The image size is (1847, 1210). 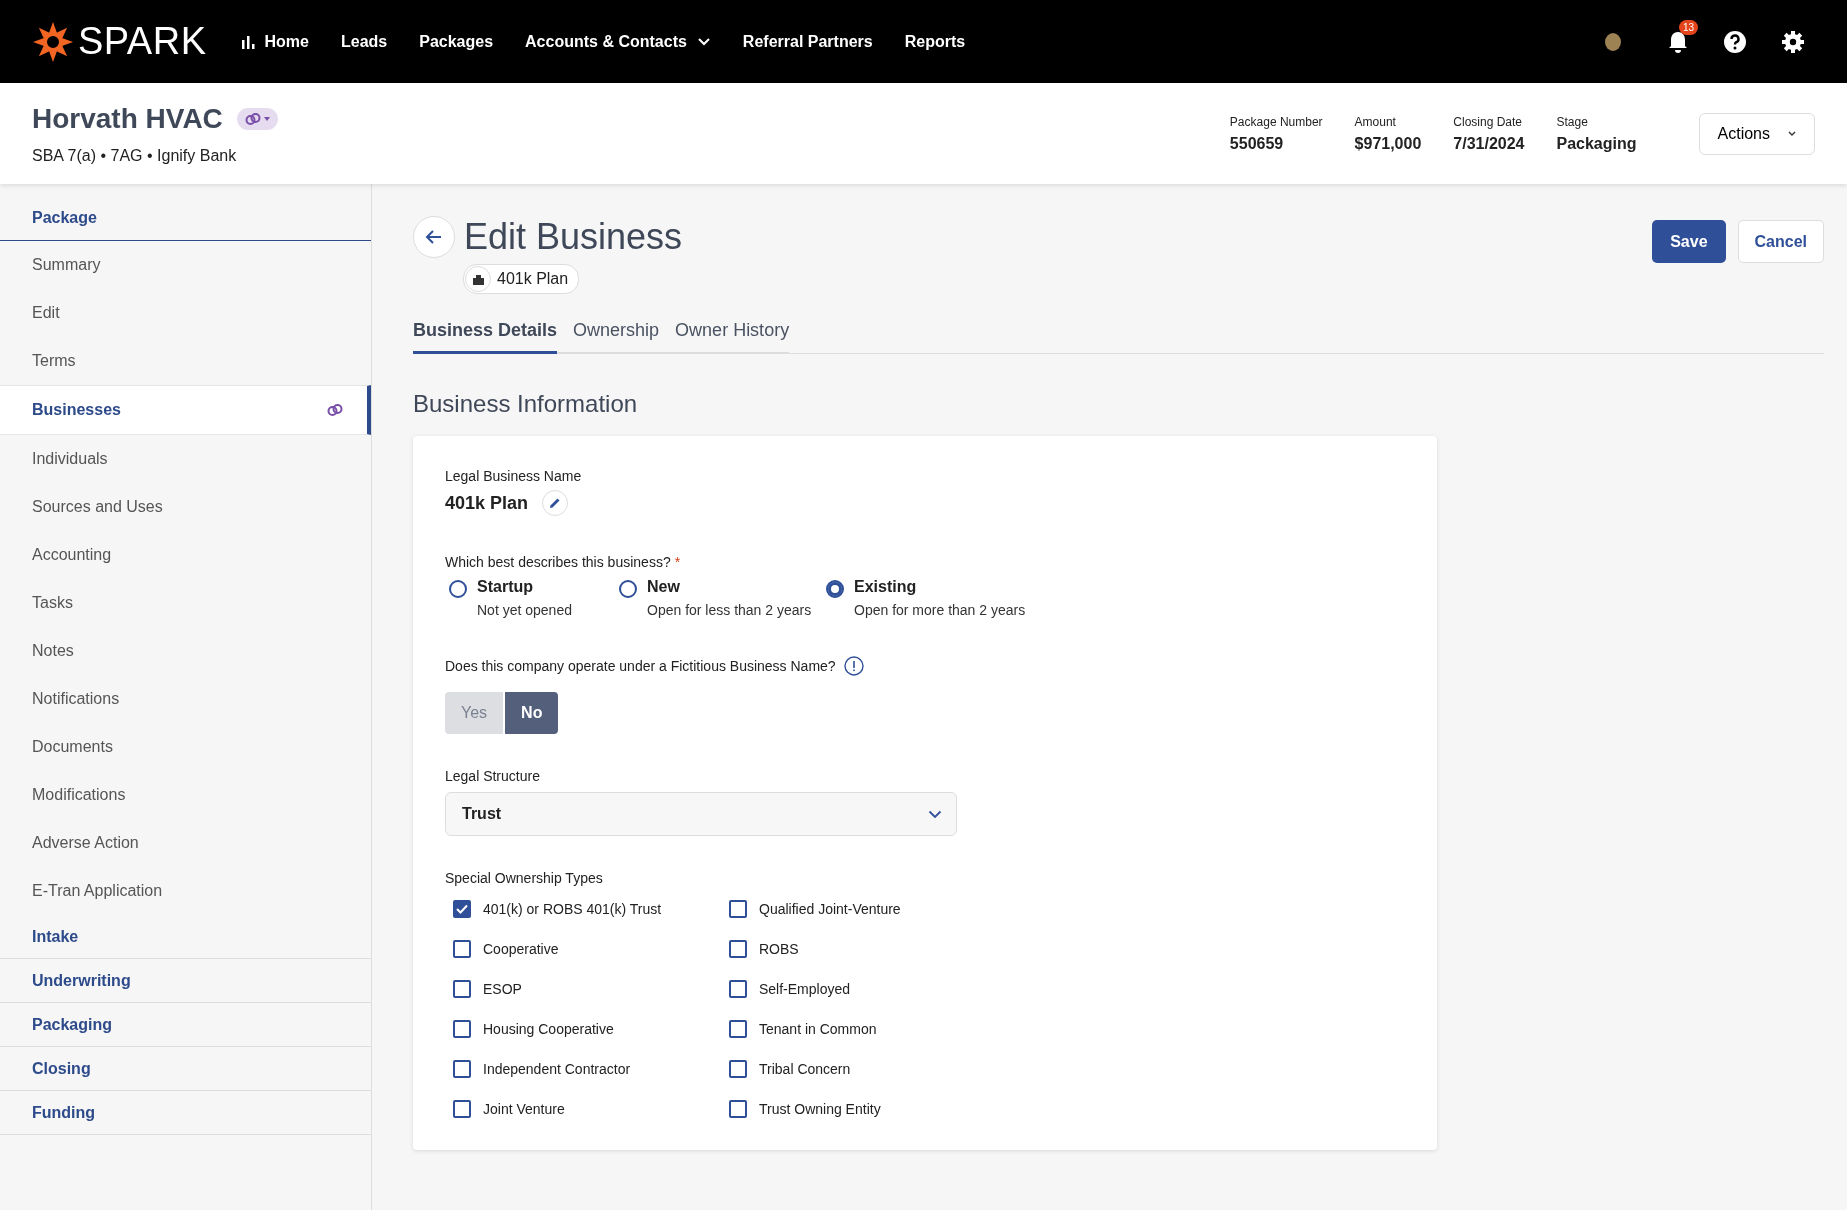 I want to click on sidebar-section: Packaging, so click(x=185, y=1025).